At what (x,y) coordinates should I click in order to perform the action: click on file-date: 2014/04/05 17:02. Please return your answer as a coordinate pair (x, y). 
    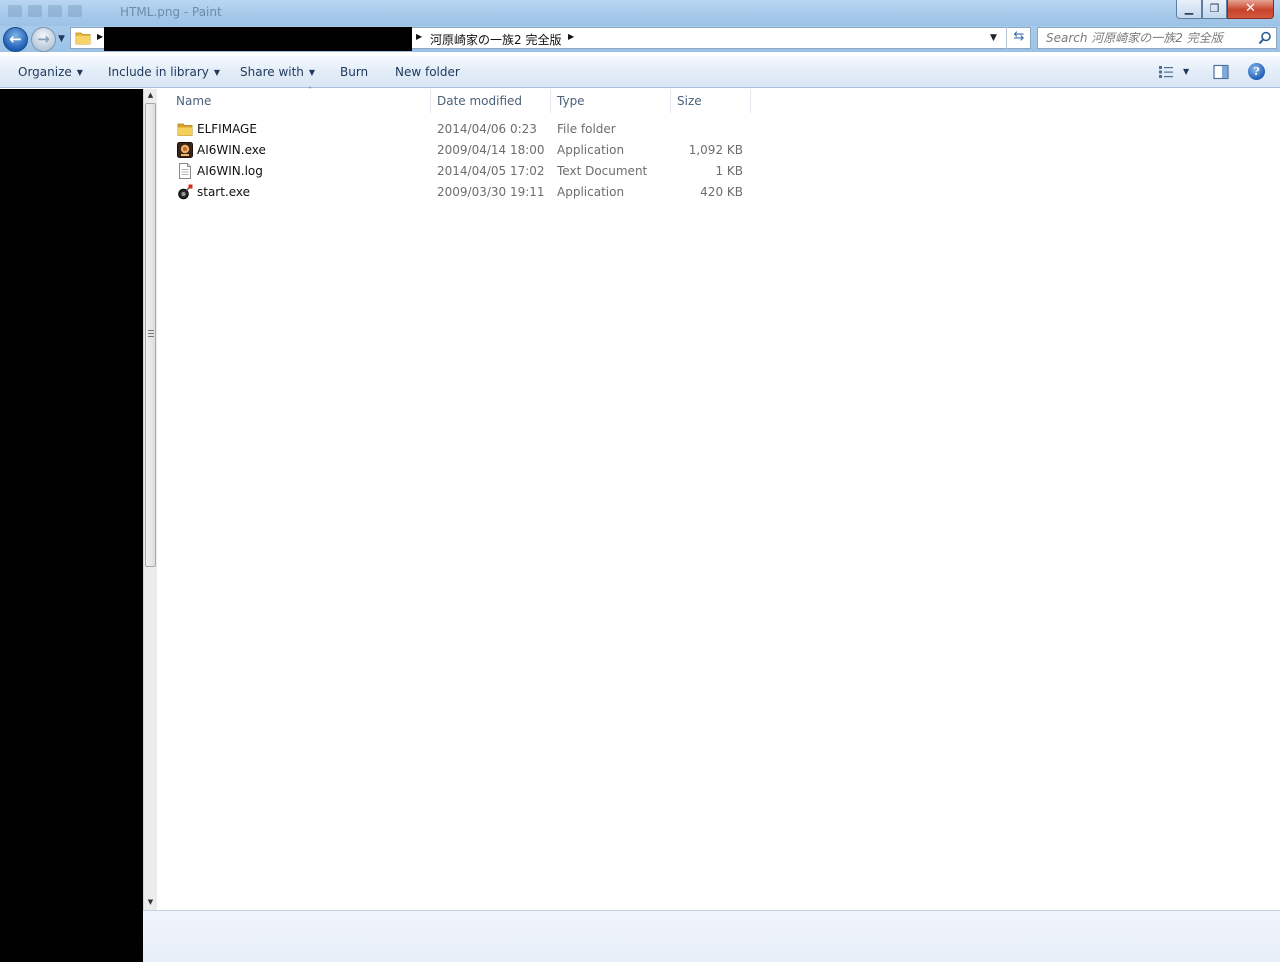
    Looking at the image, I should click on (491, 171).